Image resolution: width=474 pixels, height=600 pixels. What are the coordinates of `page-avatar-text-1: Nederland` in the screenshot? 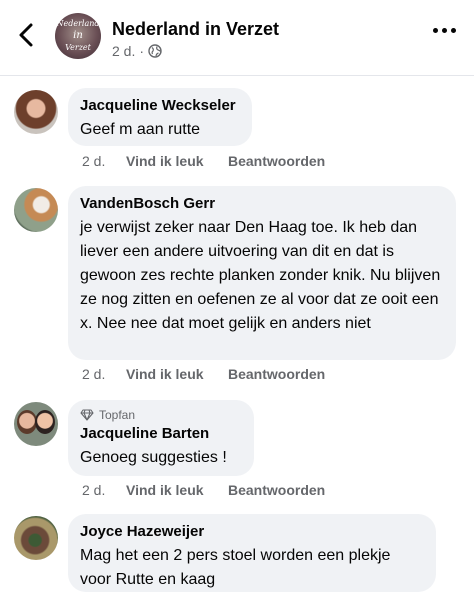 It's located at (78, 23).